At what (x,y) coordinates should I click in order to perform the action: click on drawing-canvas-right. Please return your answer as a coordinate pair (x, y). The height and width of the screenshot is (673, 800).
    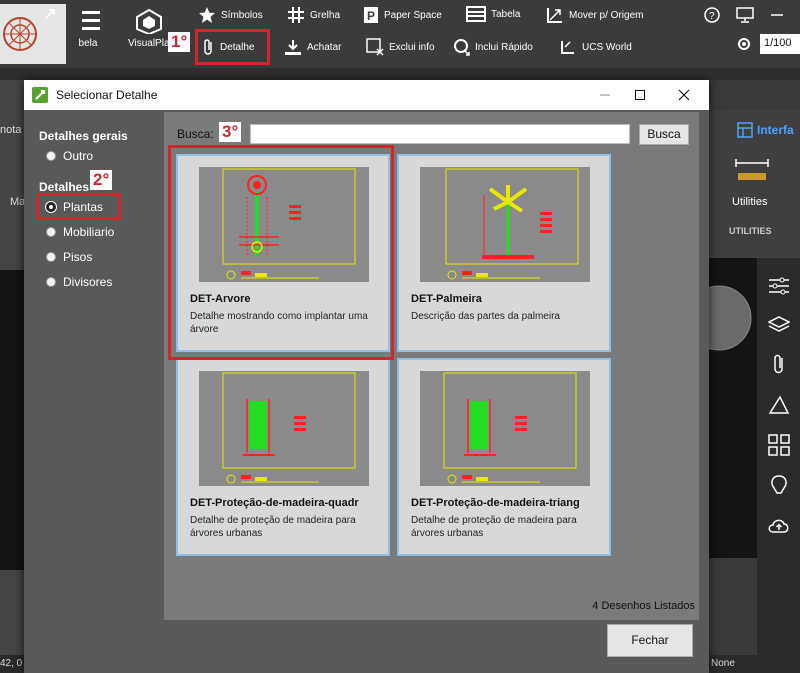
    Looking at the image, I should click on (733, 408).